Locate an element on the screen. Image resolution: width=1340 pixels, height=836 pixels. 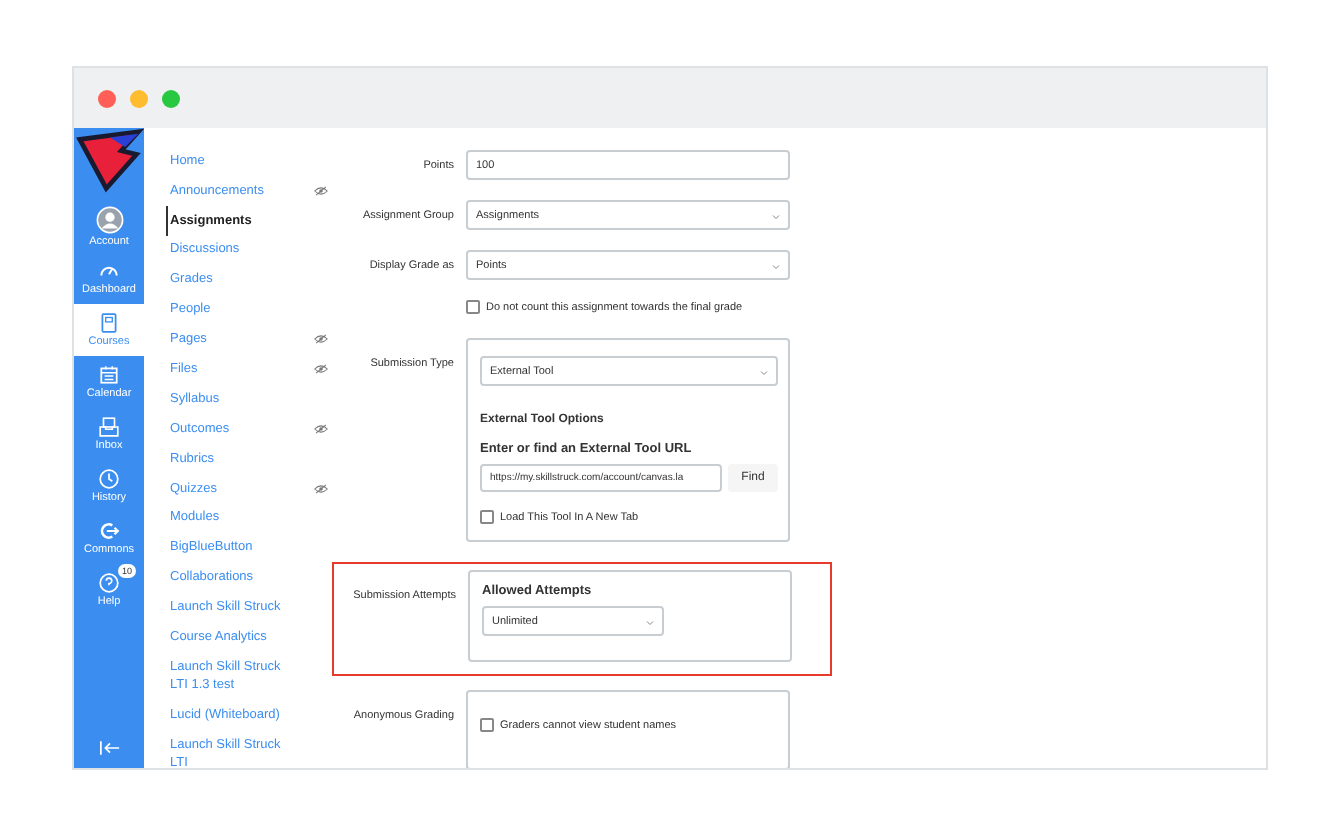
close-window-button is located at coordinates (107, 98).